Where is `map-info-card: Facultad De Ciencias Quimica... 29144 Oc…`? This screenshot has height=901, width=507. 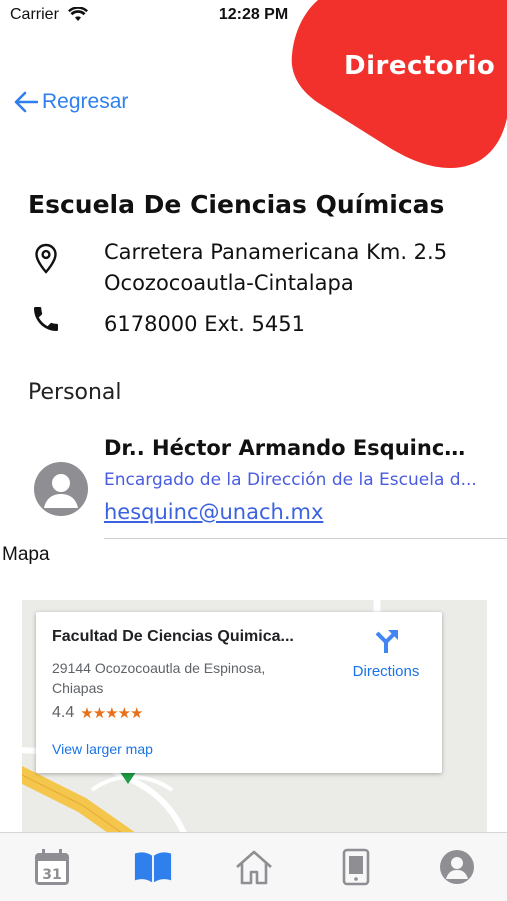 map-info-card: Facultad De Ciencias Quimica... 29144 Oc… is located at coordinates (239, 692).